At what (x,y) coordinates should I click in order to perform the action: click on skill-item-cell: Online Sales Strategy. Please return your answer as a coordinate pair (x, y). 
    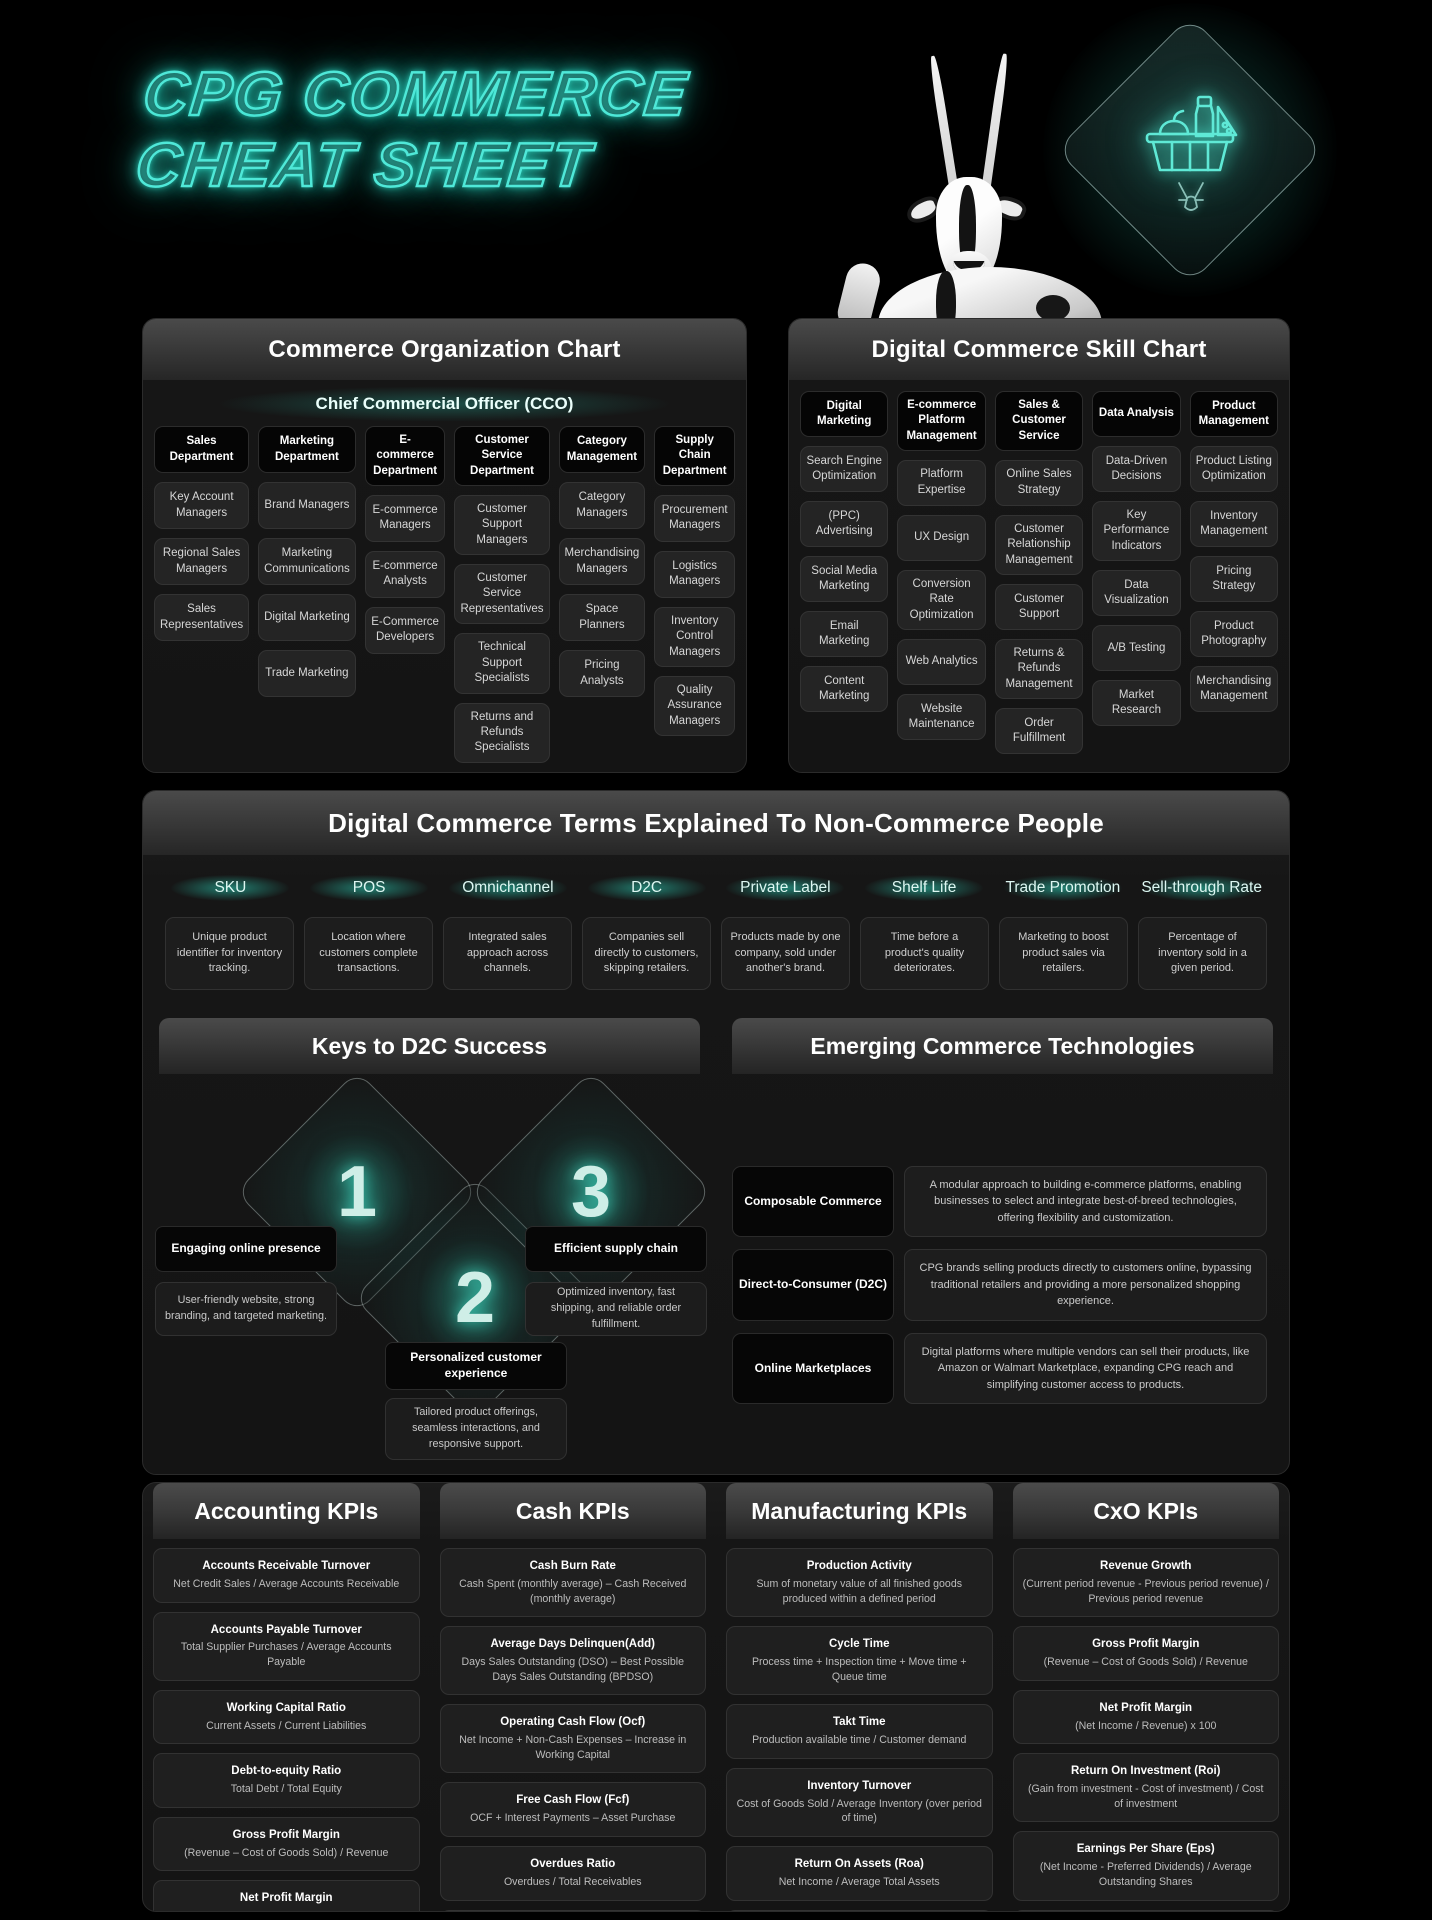
    Looking at the image, I should click on (1039, 482).